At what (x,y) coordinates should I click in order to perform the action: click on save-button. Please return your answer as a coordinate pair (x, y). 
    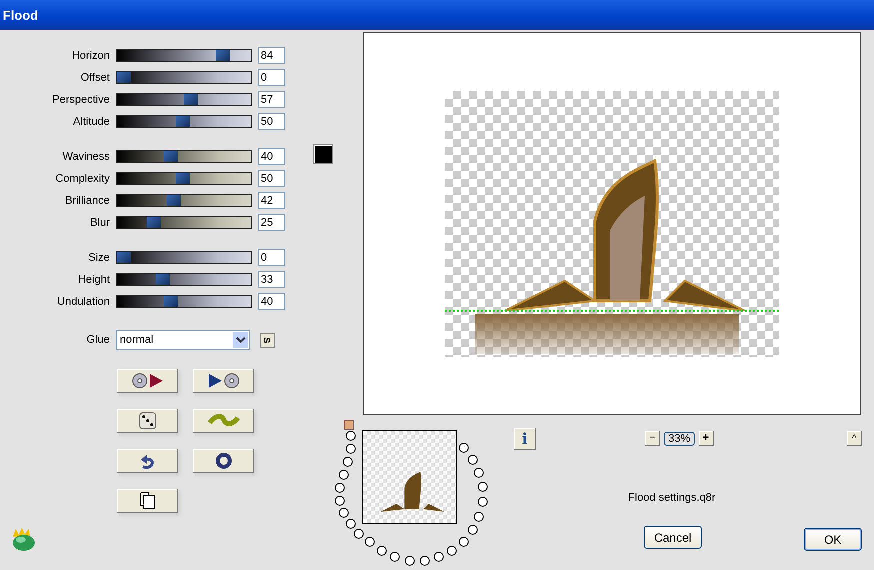
    Looking at the image, I should click on (223, 381).